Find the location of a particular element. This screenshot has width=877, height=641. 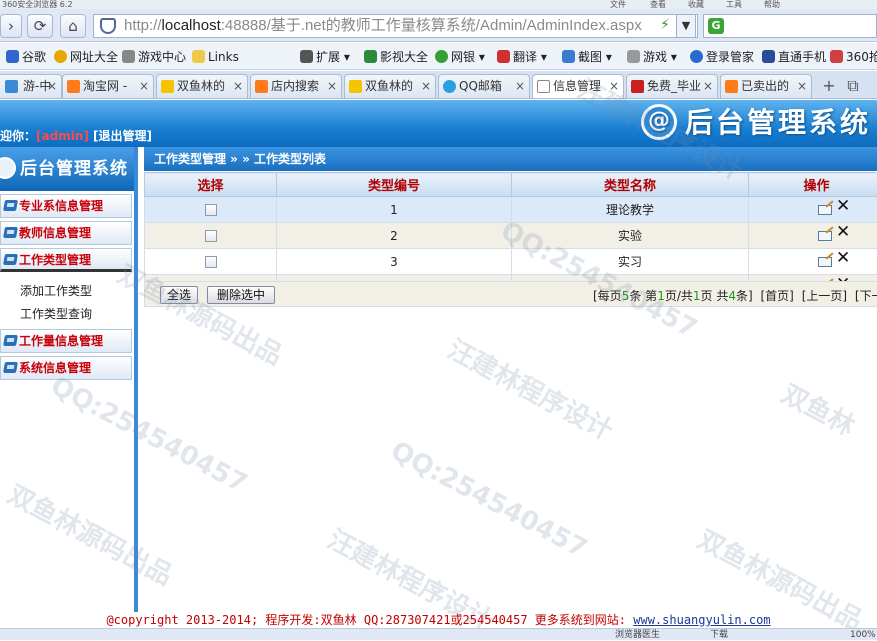

video-icon is located at coordinates (370, 56).